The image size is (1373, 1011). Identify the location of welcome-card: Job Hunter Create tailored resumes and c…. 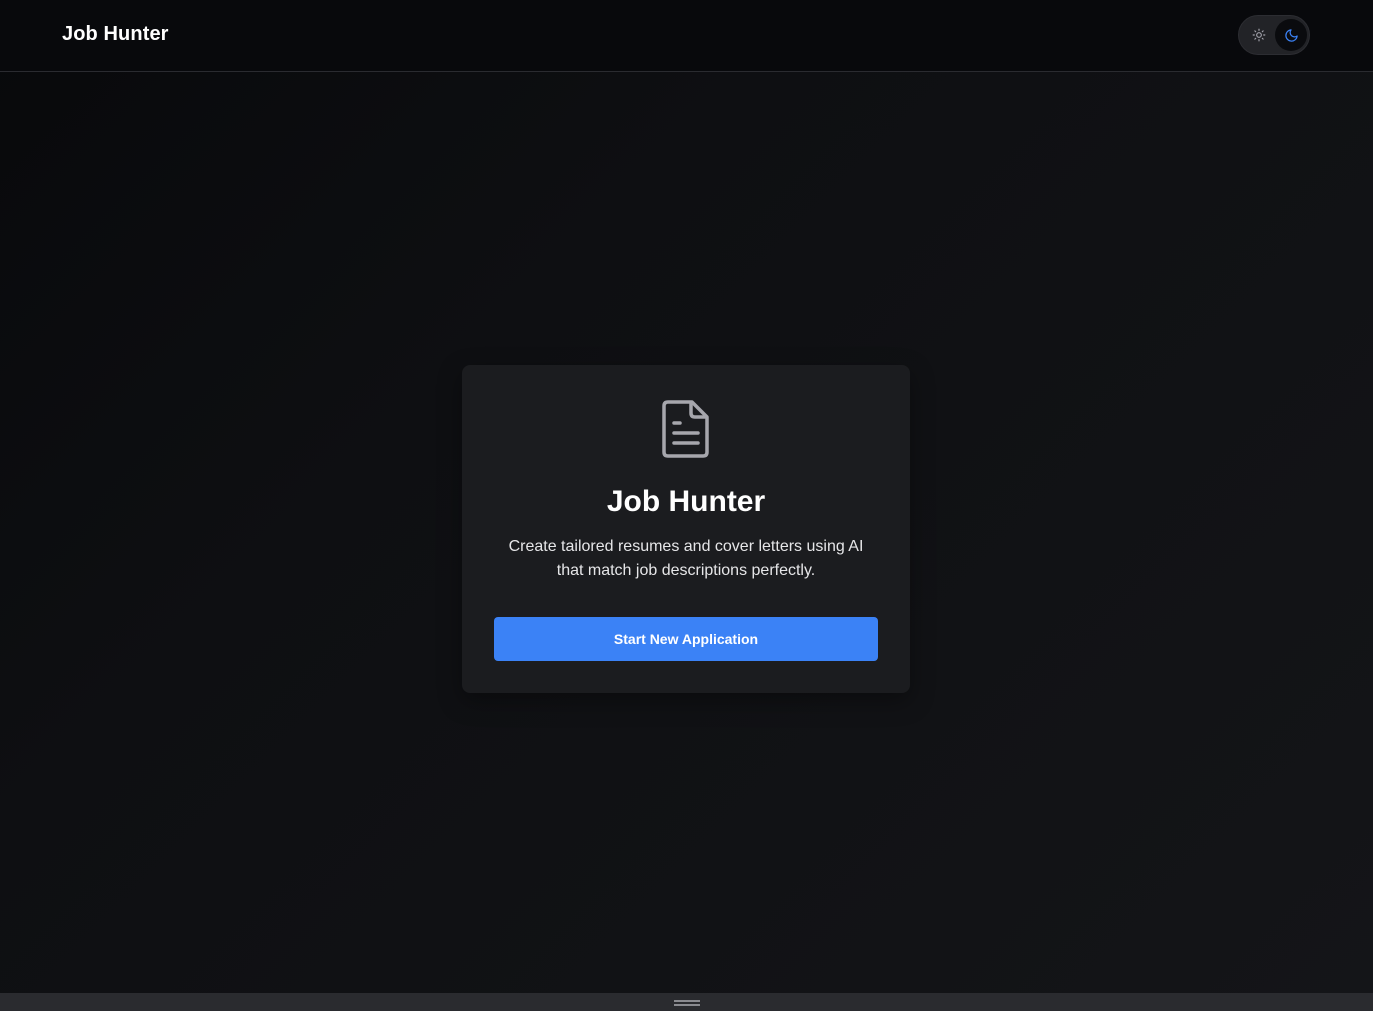
(686, 529).